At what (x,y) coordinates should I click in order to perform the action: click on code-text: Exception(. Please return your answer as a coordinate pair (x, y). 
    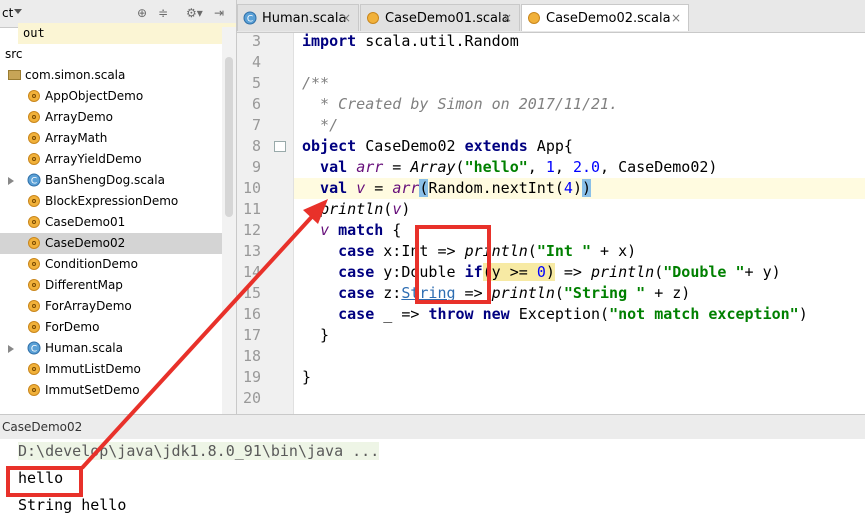
    Looking at the image, I should click on (559, 314).